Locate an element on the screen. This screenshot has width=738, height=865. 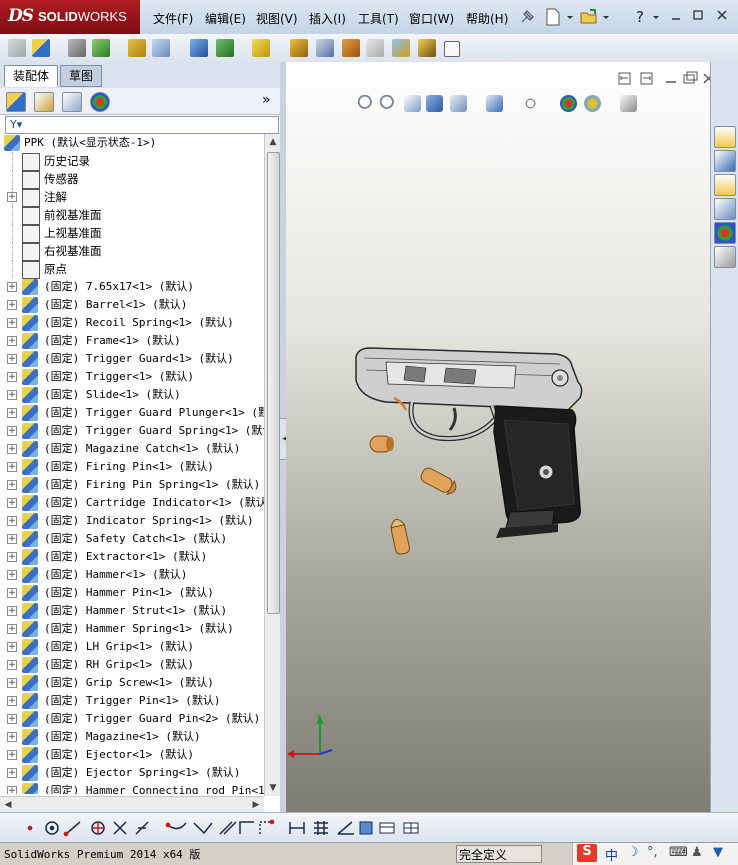
tree-component-row: + (固定) Extractor<1> (默认) is located at coordinates (132, 557).